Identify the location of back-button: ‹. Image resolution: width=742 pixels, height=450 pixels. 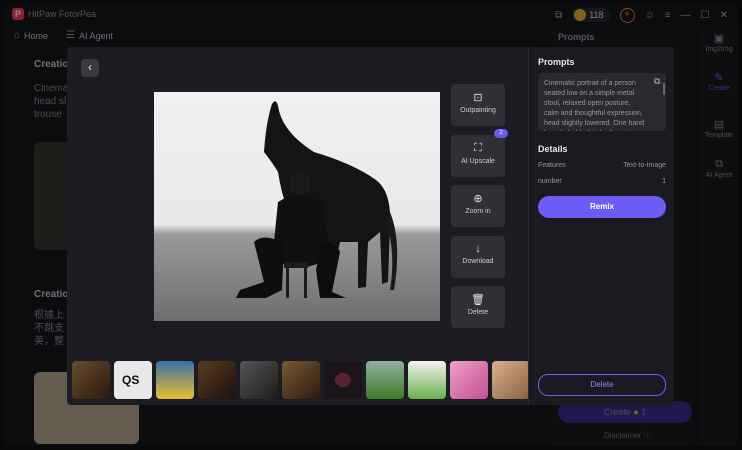
(90, 68).